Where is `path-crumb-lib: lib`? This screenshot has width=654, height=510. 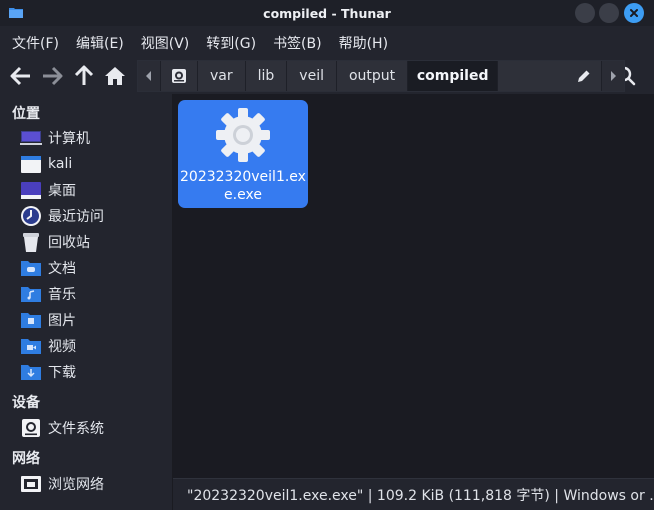
path-crumb-lib: lib is located at coordinates (266, 76).